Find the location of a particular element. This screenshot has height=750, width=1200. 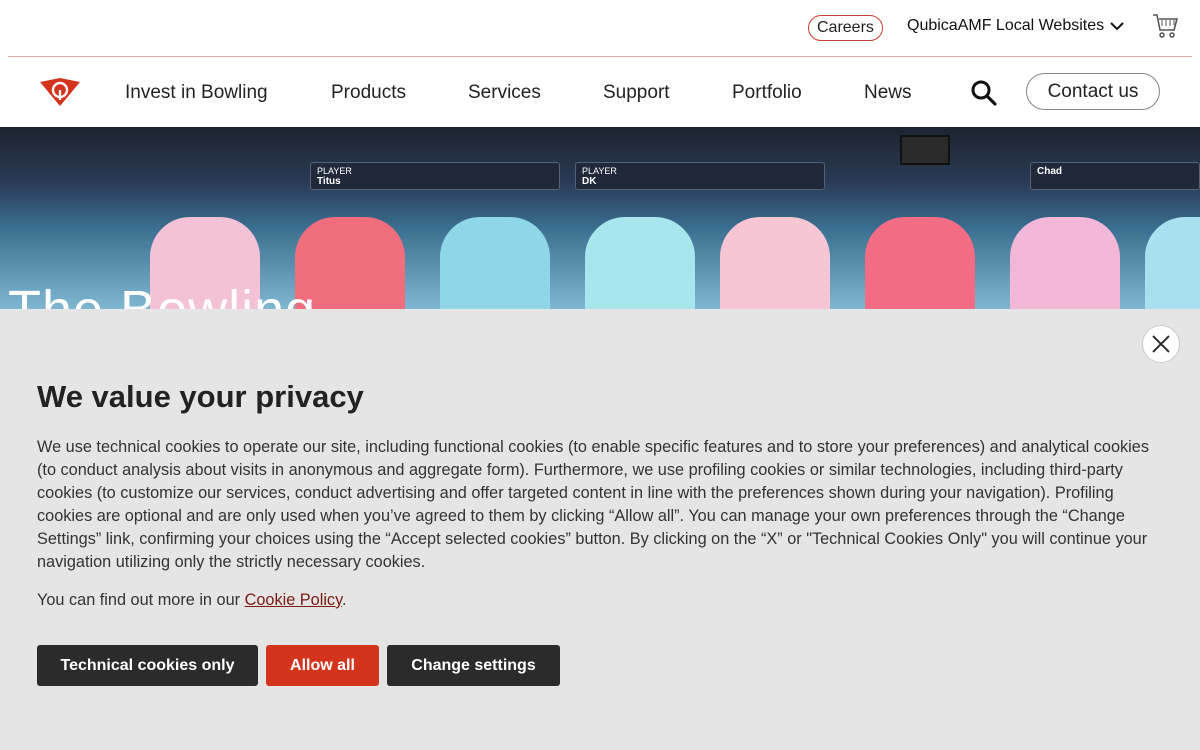

change-settings-button: Change settings is located at coordinates (473, 665).